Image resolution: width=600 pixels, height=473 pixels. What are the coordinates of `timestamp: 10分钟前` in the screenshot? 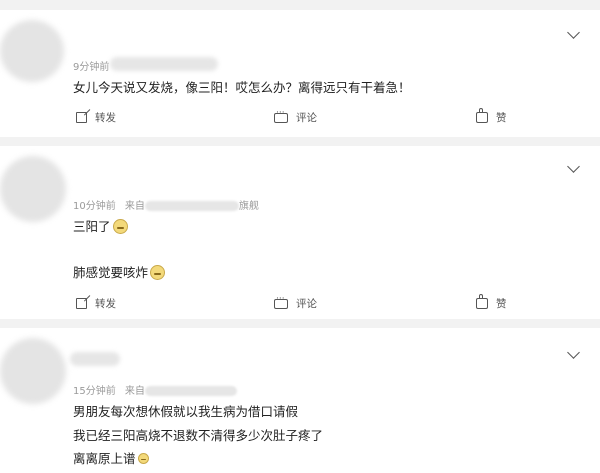 It's located at (94, 206).